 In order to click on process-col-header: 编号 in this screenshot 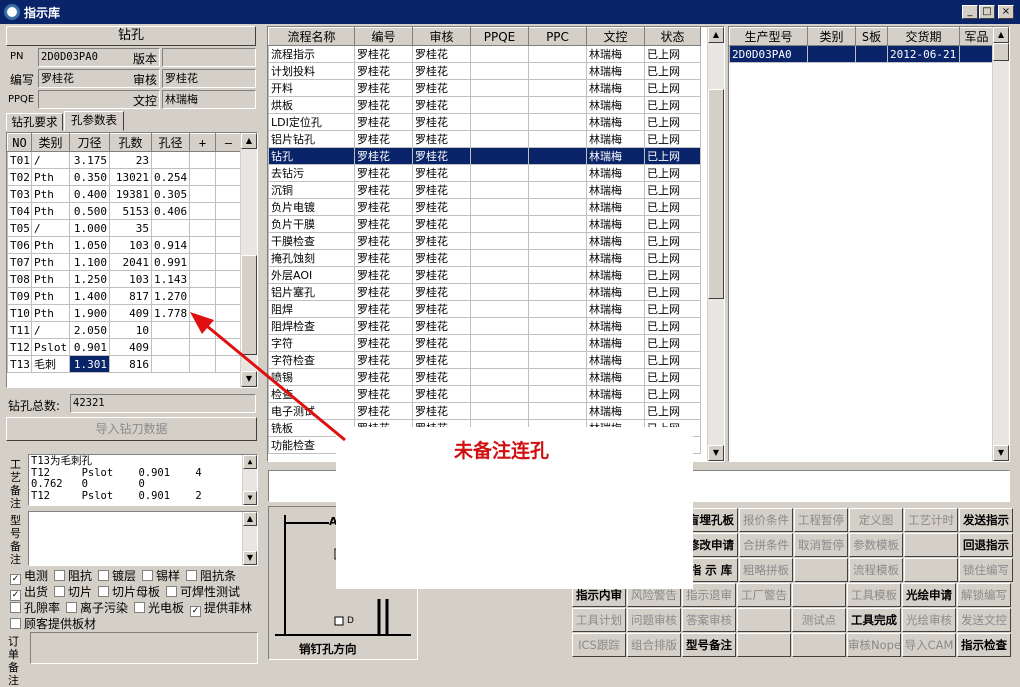, I will do `click(383, 36)`.